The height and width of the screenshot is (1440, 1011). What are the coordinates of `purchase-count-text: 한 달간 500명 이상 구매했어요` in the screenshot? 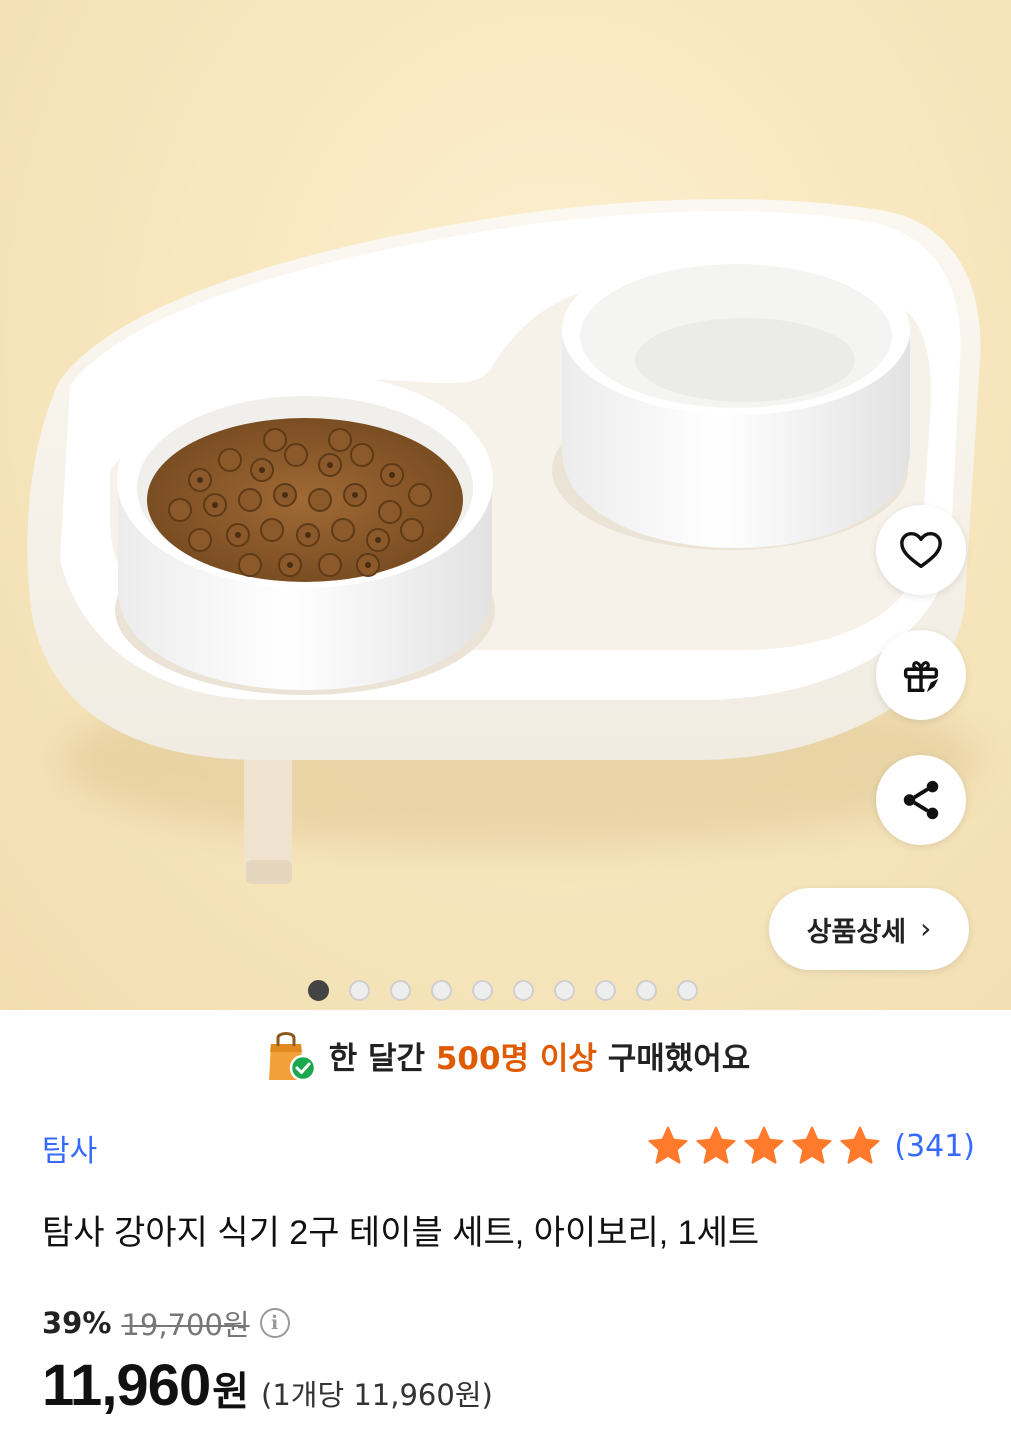 It's located at (540, 1055).